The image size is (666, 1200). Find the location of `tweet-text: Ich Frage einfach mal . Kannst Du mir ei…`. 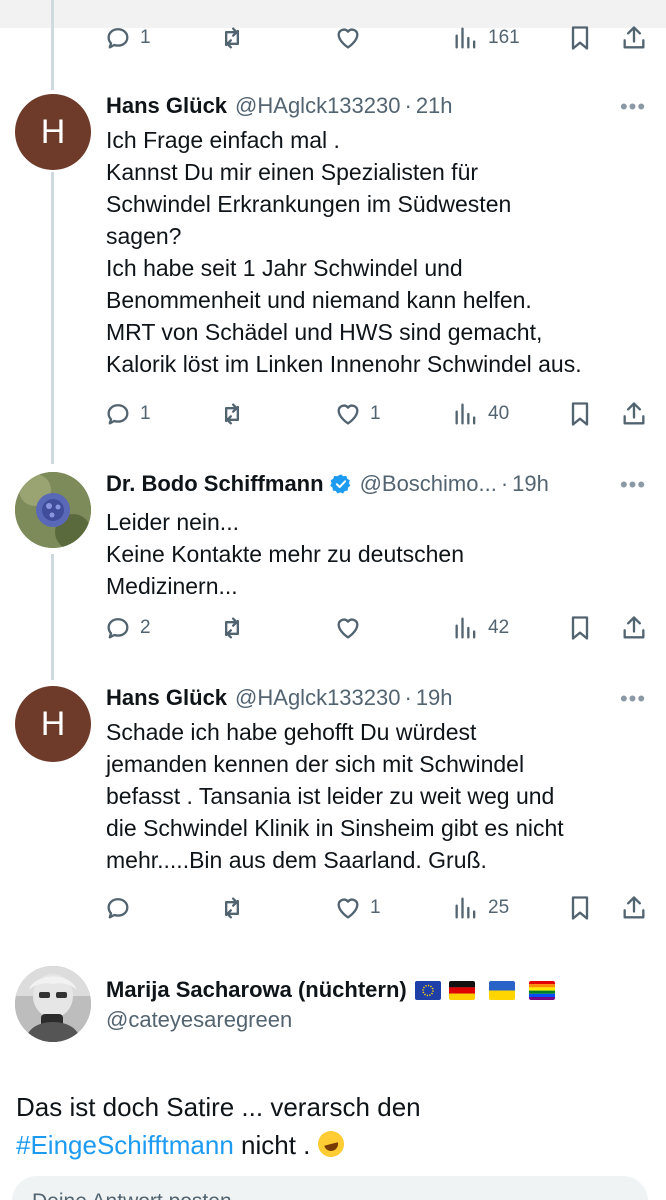

tweet-text: Ich Frage einfach mal . Kannst Du mir ei… is located at coordinates (344, 252).